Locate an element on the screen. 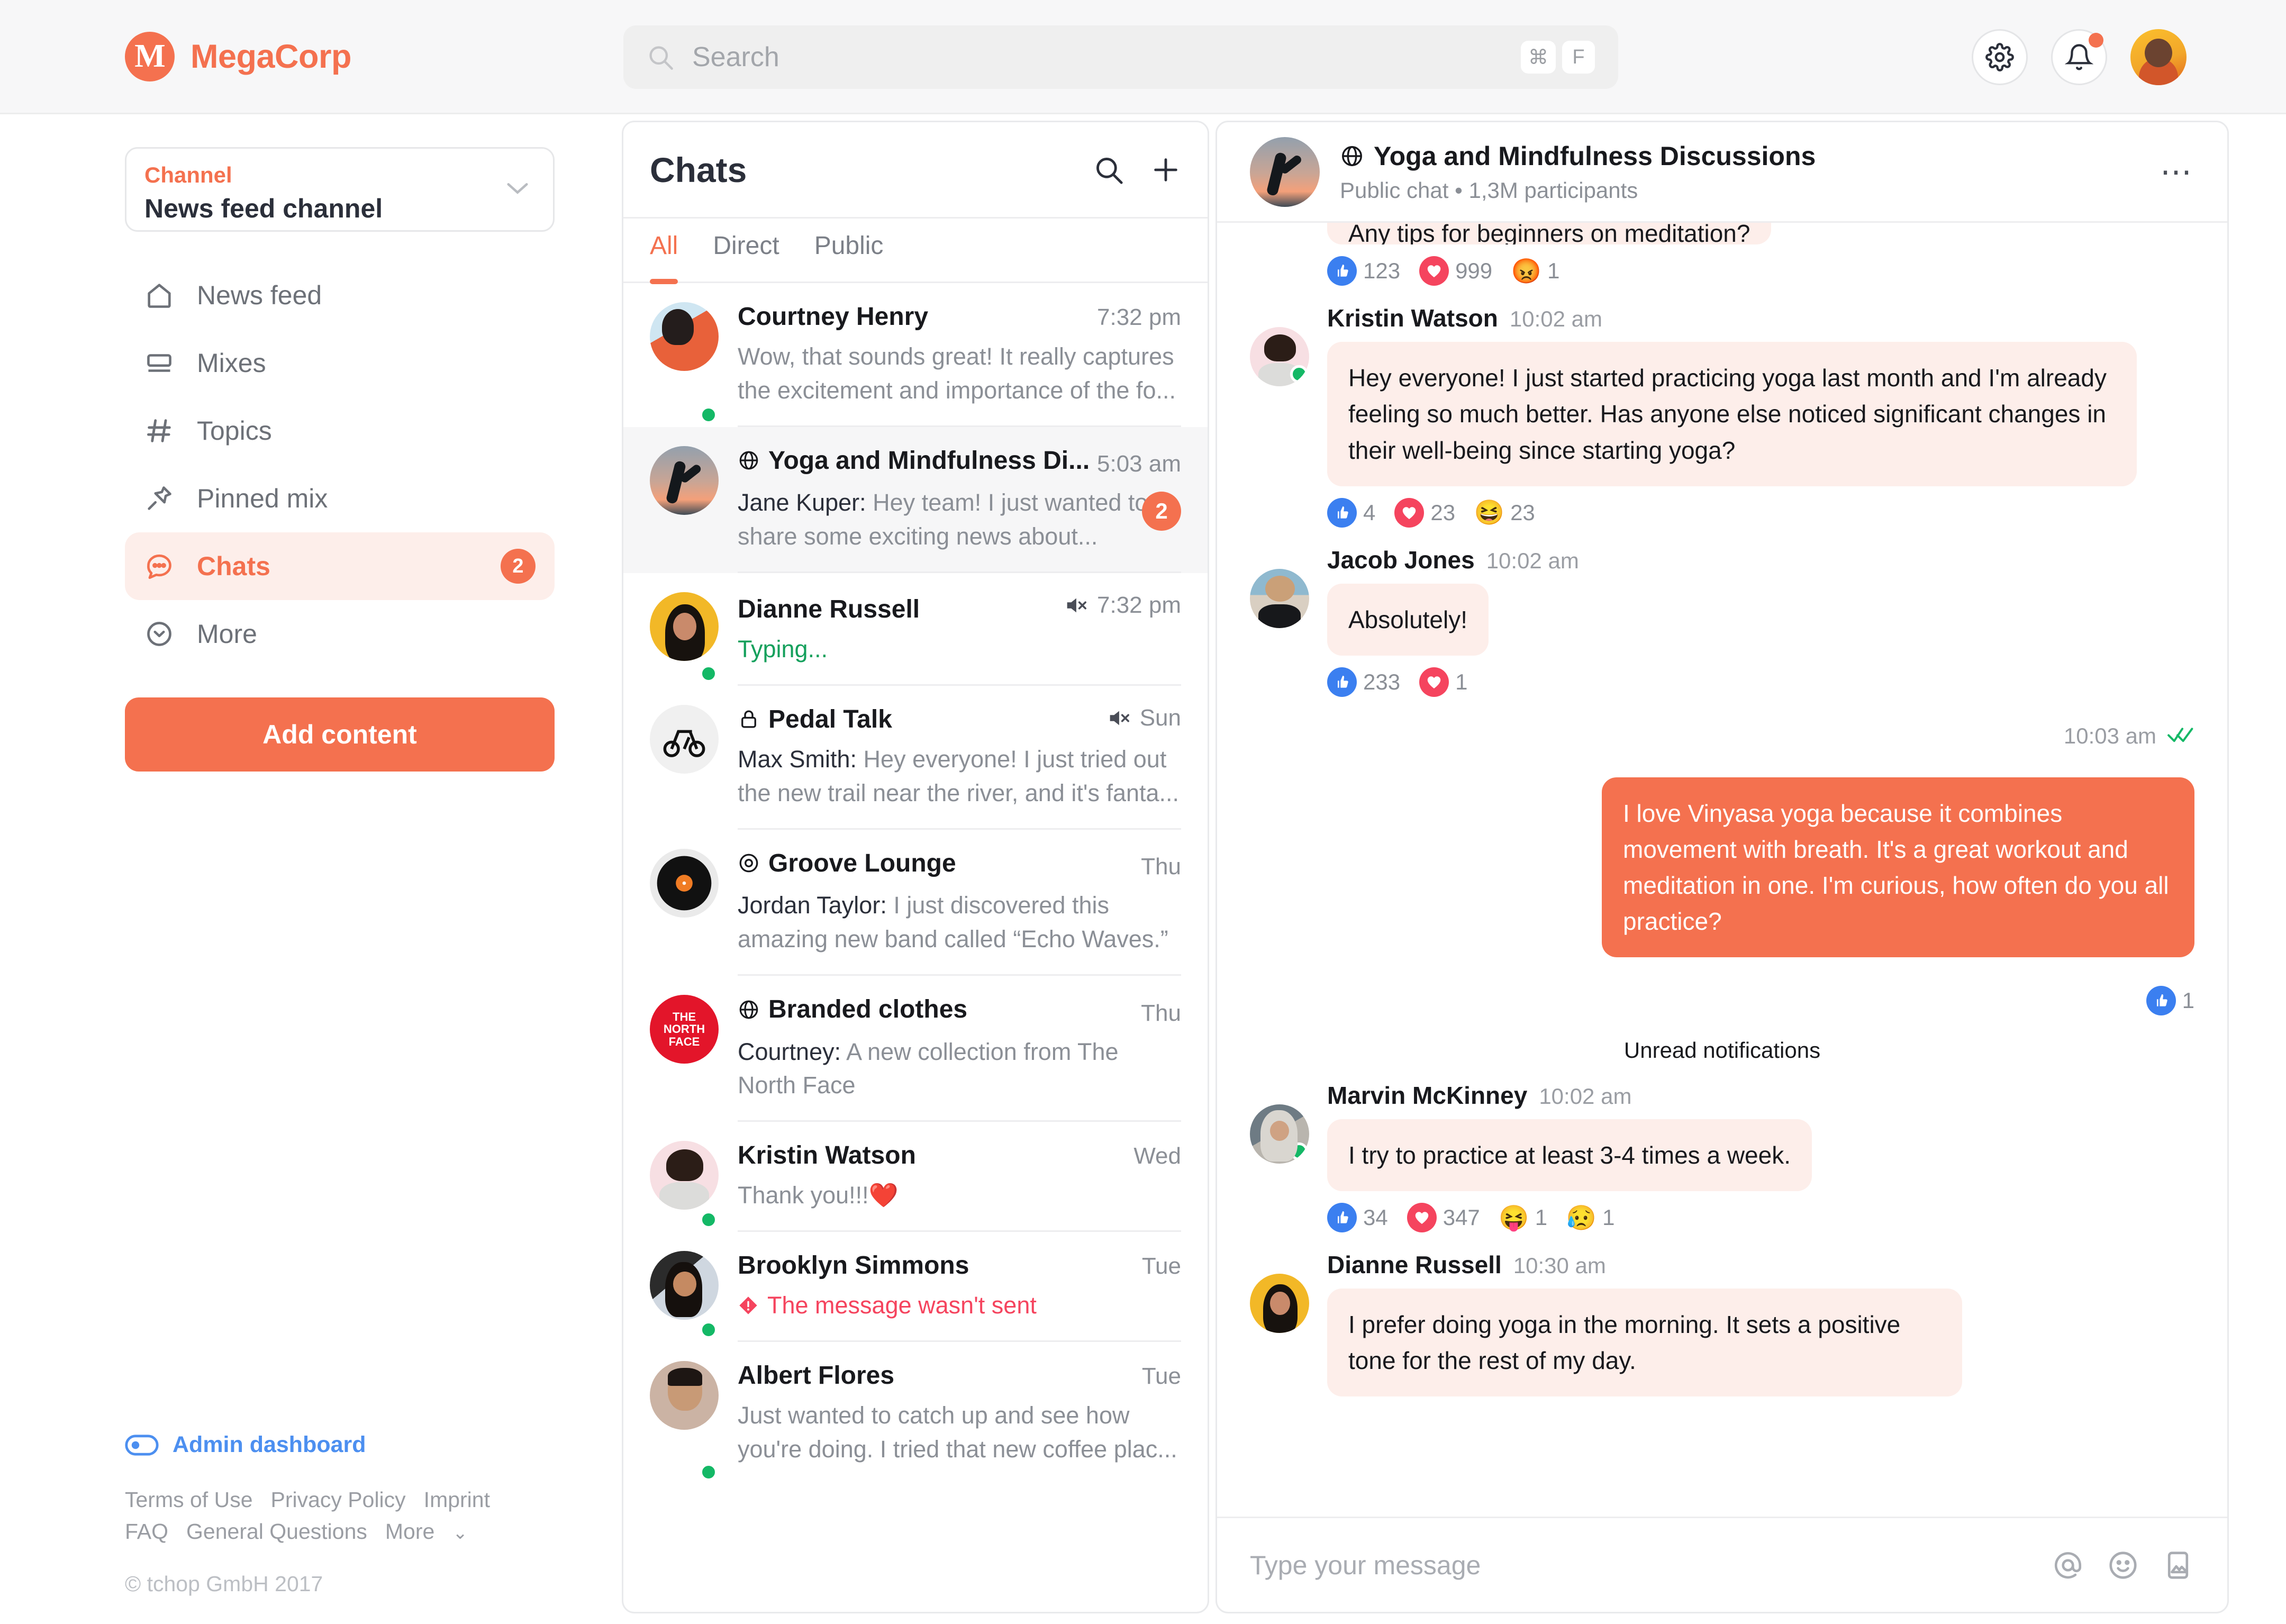 This screenshot has width=2286, height=1624. laughing-face-icon: 😆 is located at coordinates (1489, 513).